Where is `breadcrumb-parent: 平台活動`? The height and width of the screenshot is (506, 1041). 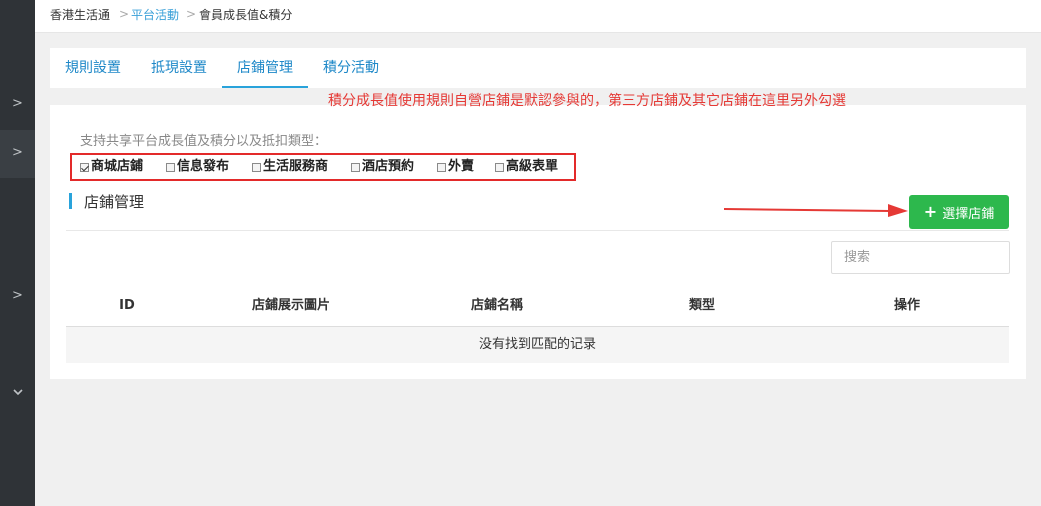 breadcrumb-parent: 平台活動 is located at coordinates (155, 15).